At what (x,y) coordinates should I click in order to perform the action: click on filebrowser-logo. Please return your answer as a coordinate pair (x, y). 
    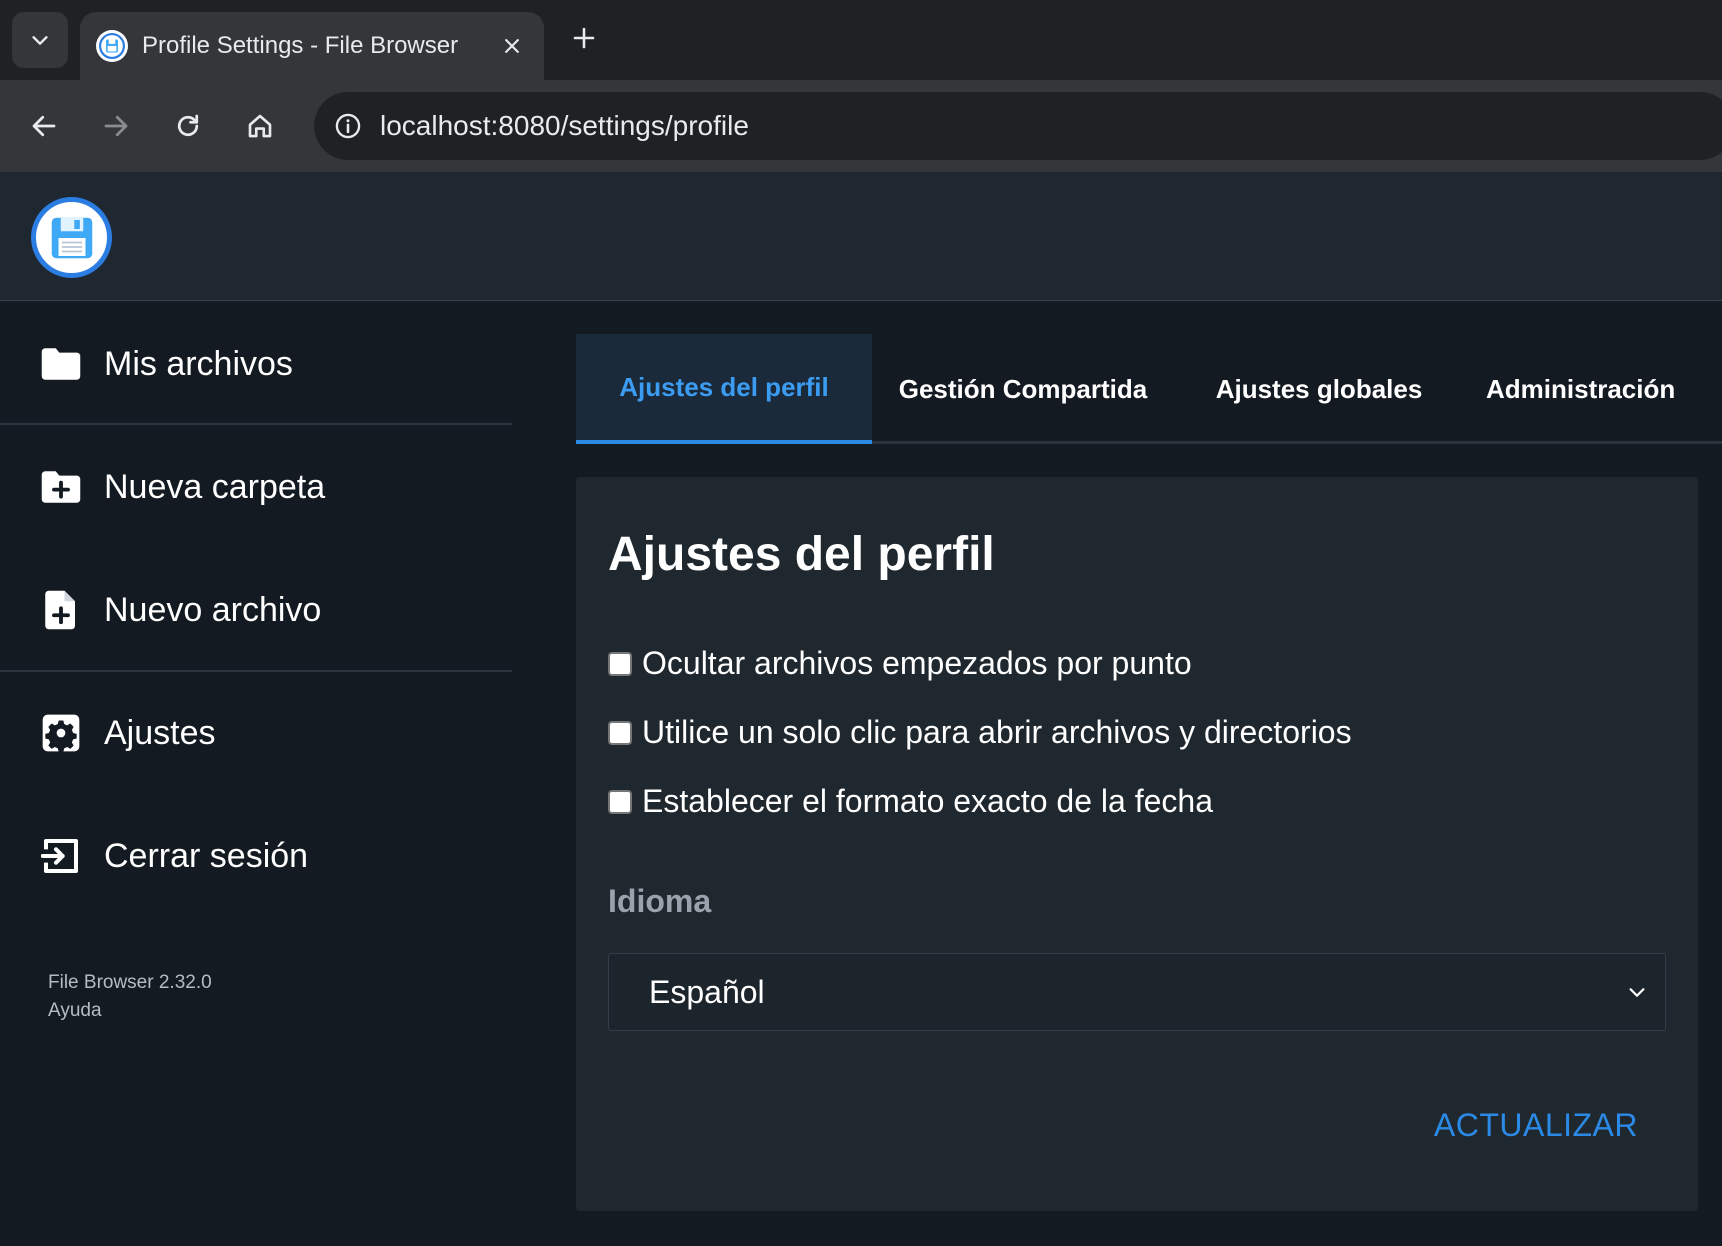
    Looking at the image, I should click on (71, 237).